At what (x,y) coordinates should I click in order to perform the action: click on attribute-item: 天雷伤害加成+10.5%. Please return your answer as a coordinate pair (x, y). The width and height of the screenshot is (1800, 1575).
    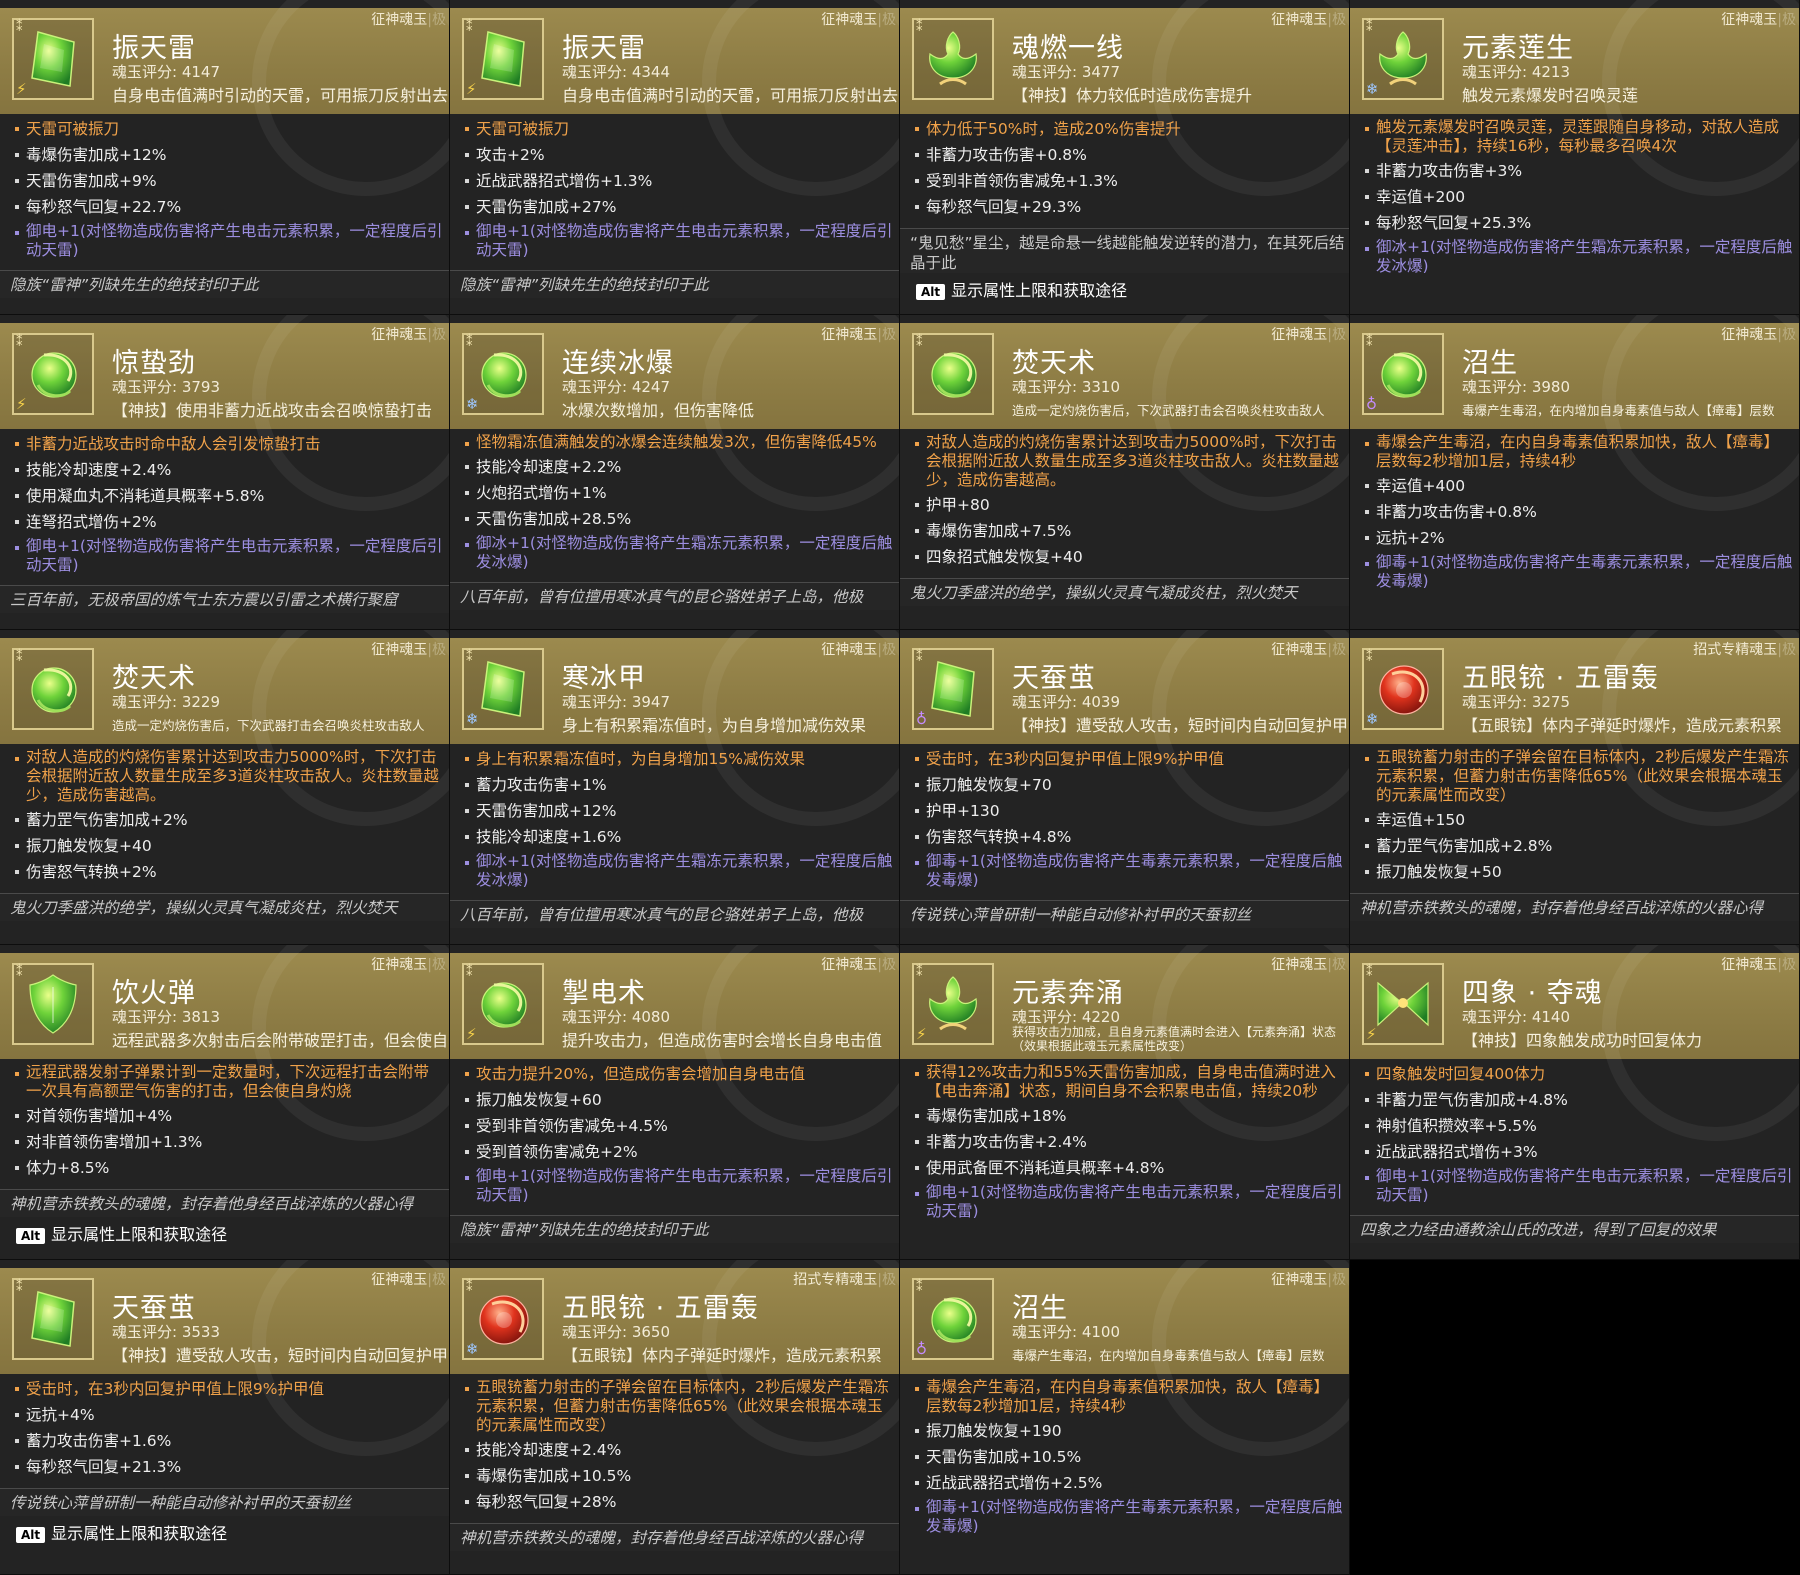
    Looking at the image, I should click on (1128, 1457).